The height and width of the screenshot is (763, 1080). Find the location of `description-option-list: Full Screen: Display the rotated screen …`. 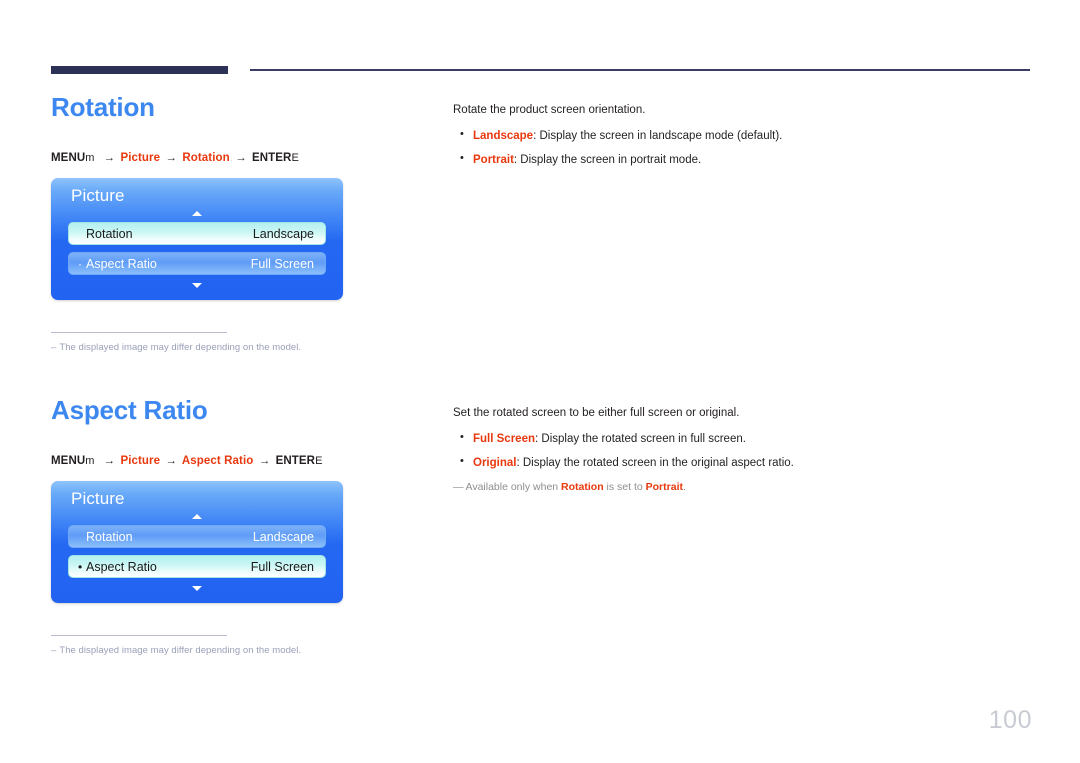

description-option-list: Full Screen: Display the rotated screen … is located at coordinates (733, 451).